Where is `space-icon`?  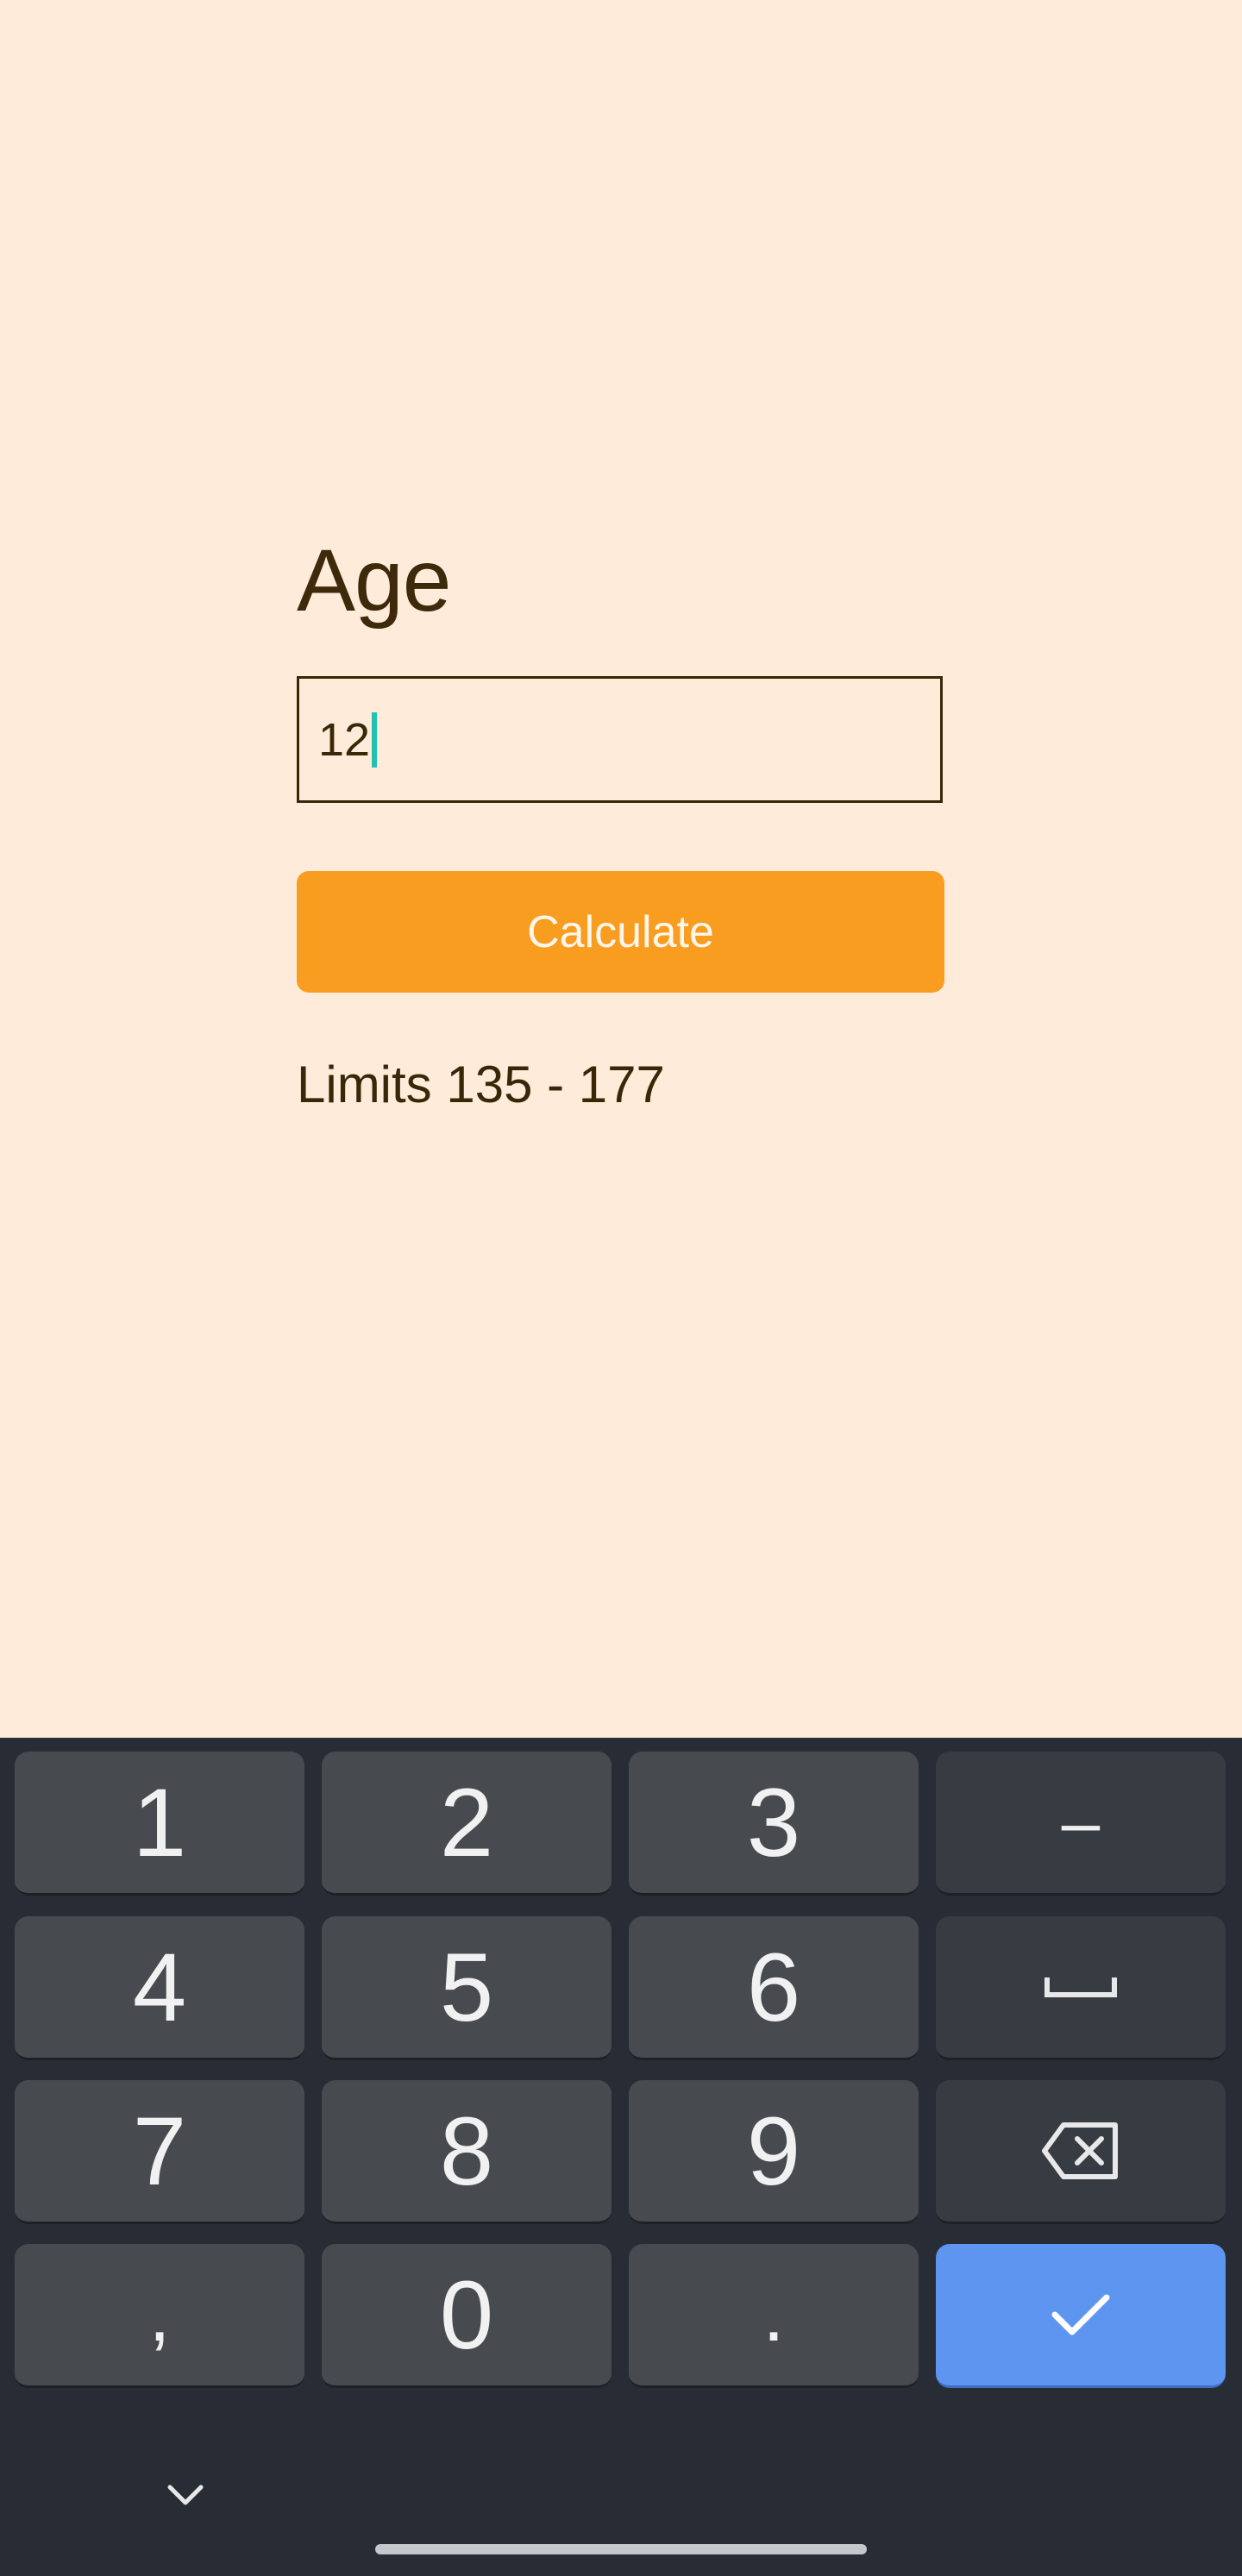 space-icon is located at coordinates (1081, 1987).